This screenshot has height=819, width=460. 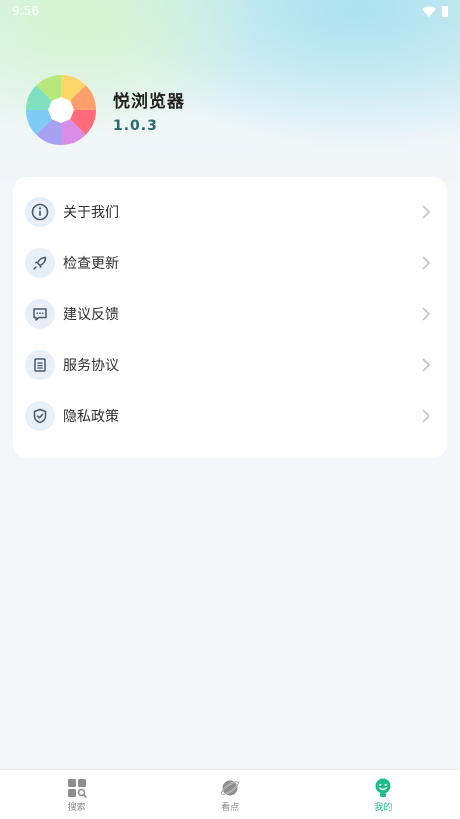 I want to click on tab-label: 搜索, so click(x=76, y=808).